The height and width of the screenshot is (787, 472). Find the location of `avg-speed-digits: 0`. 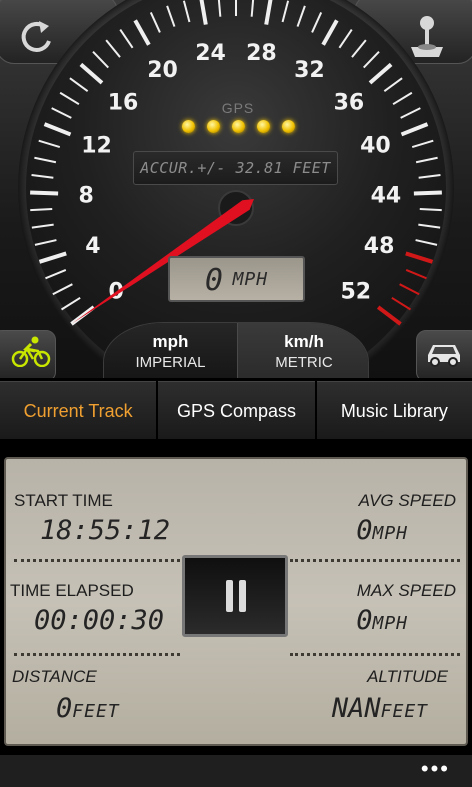

avg-speed-digits: 0 is located at coordinates (364, 530).